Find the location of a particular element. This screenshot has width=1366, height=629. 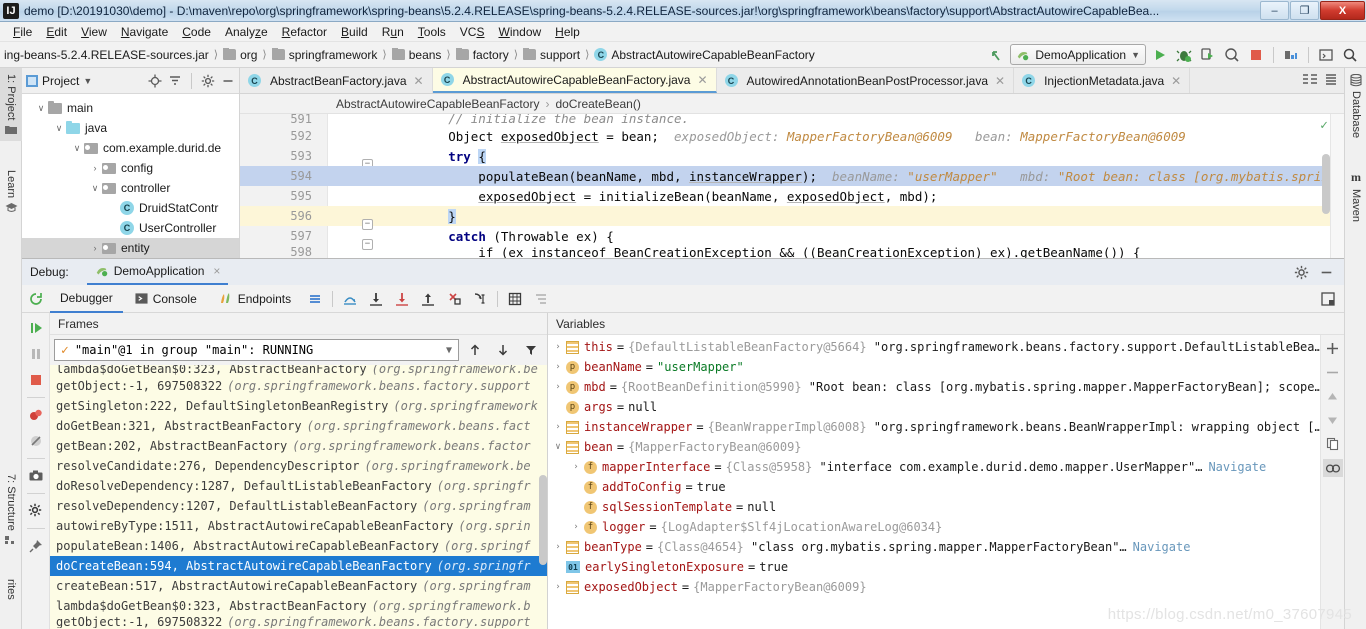

breadcrumb-item-4: ⟩ factory is located at coordinates (475, 54).